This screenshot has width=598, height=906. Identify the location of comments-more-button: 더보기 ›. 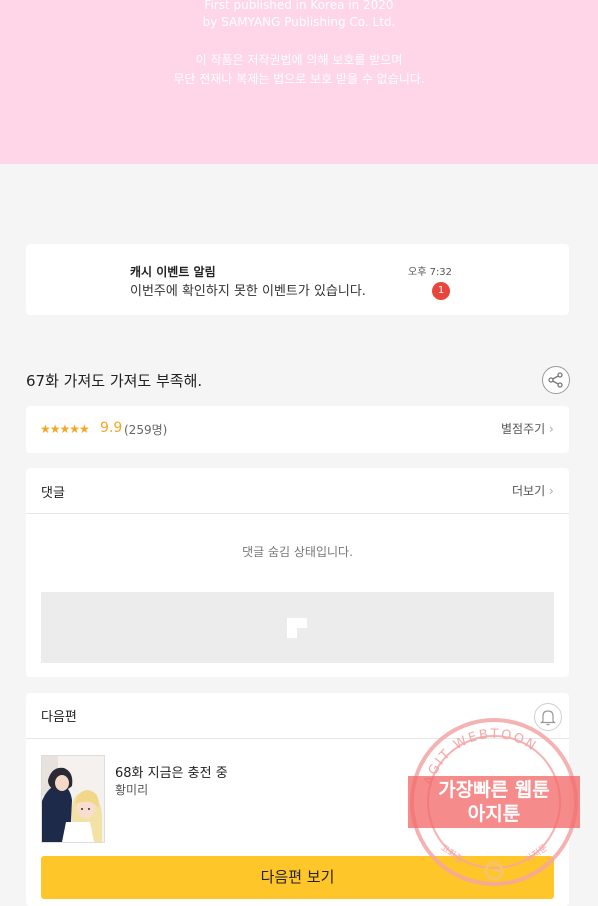
(533, 490).